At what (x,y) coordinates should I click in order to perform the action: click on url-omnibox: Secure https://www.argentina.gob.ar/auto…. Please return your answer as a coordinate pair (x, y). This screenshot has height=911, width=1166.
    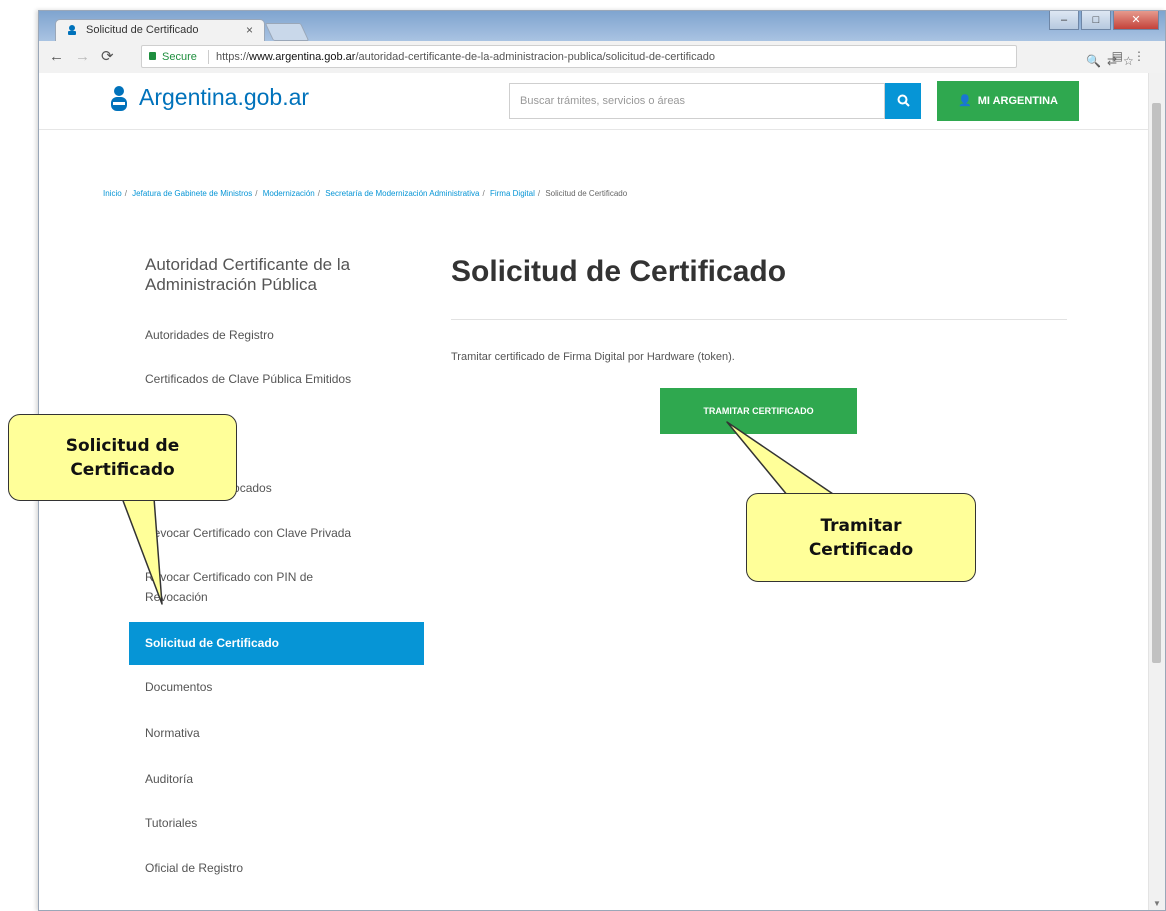
    Looking at the image, I should click on (637, 56).